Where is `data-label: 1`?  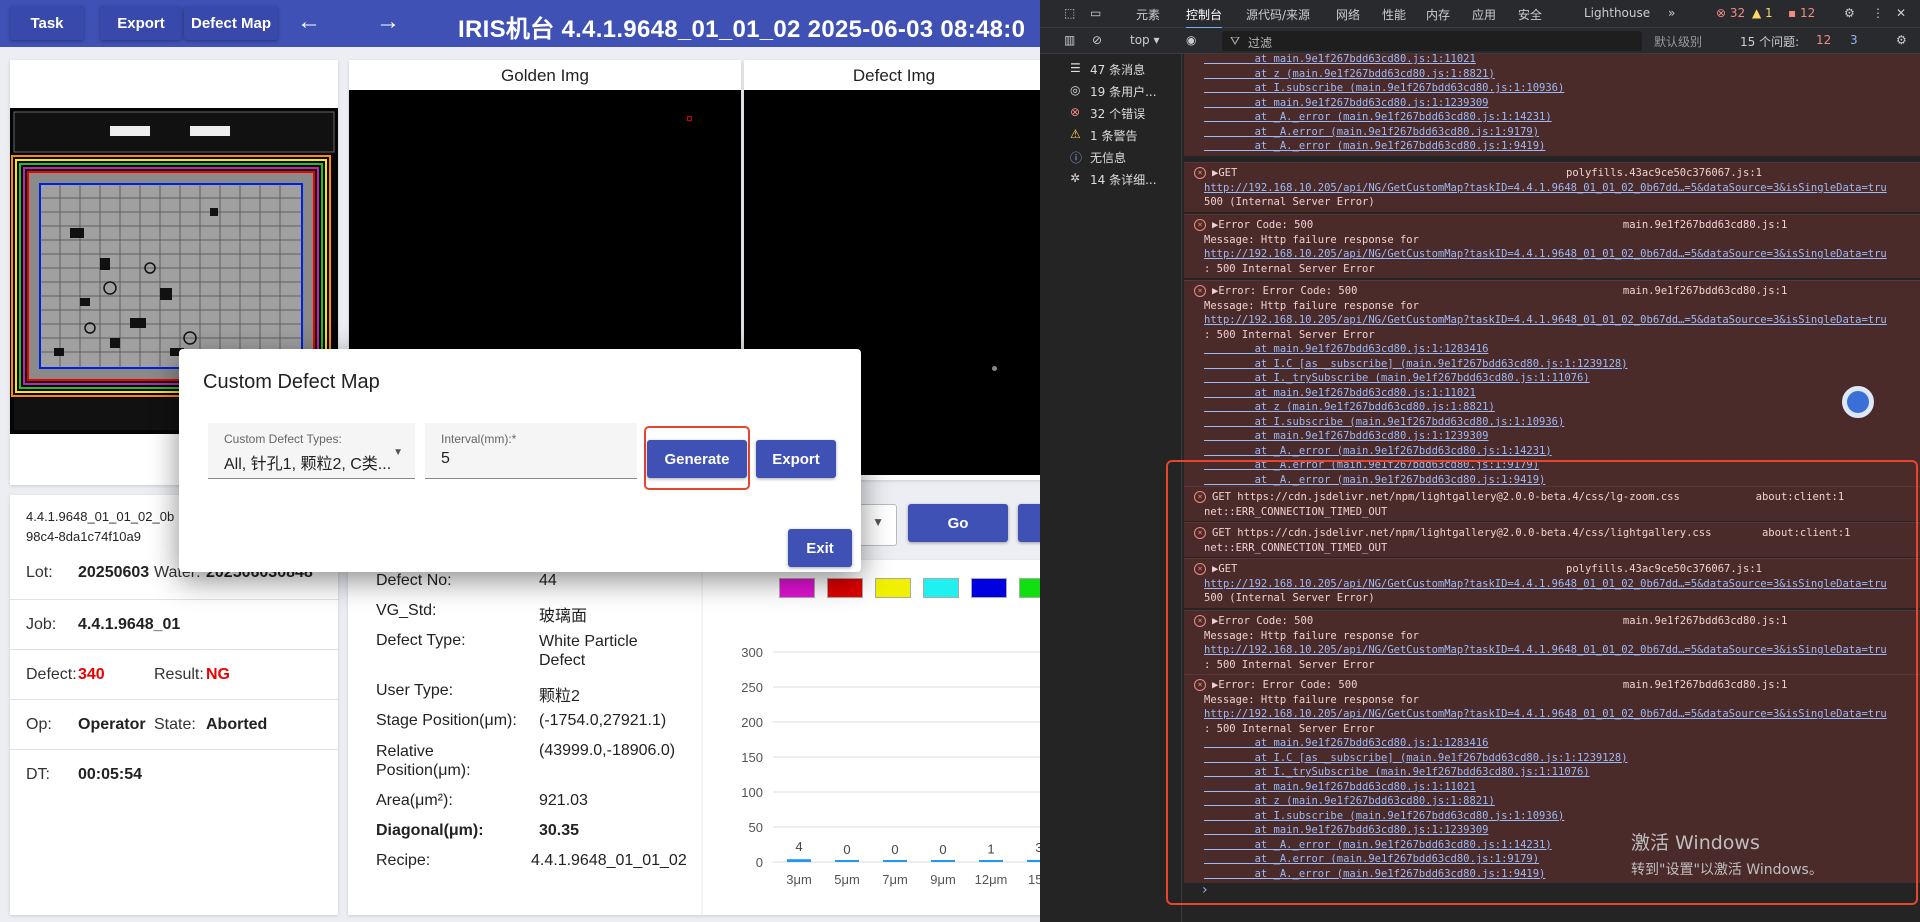
data-label: 1 is located at coordinates (990, 848).